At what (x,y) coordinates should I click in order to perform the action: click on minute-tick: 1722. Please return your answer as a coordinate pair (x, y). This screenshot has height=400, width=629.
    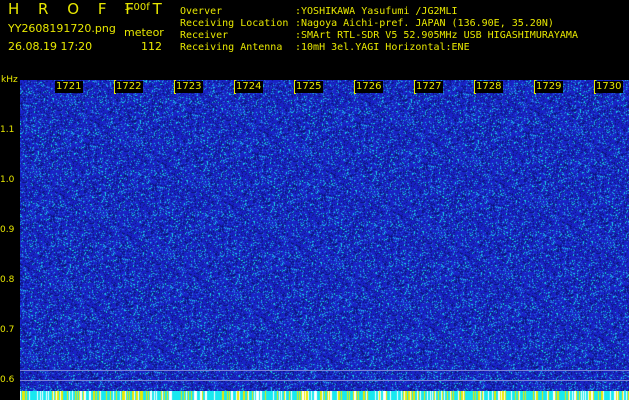
    Looking at the image, I should click on (145, 87).